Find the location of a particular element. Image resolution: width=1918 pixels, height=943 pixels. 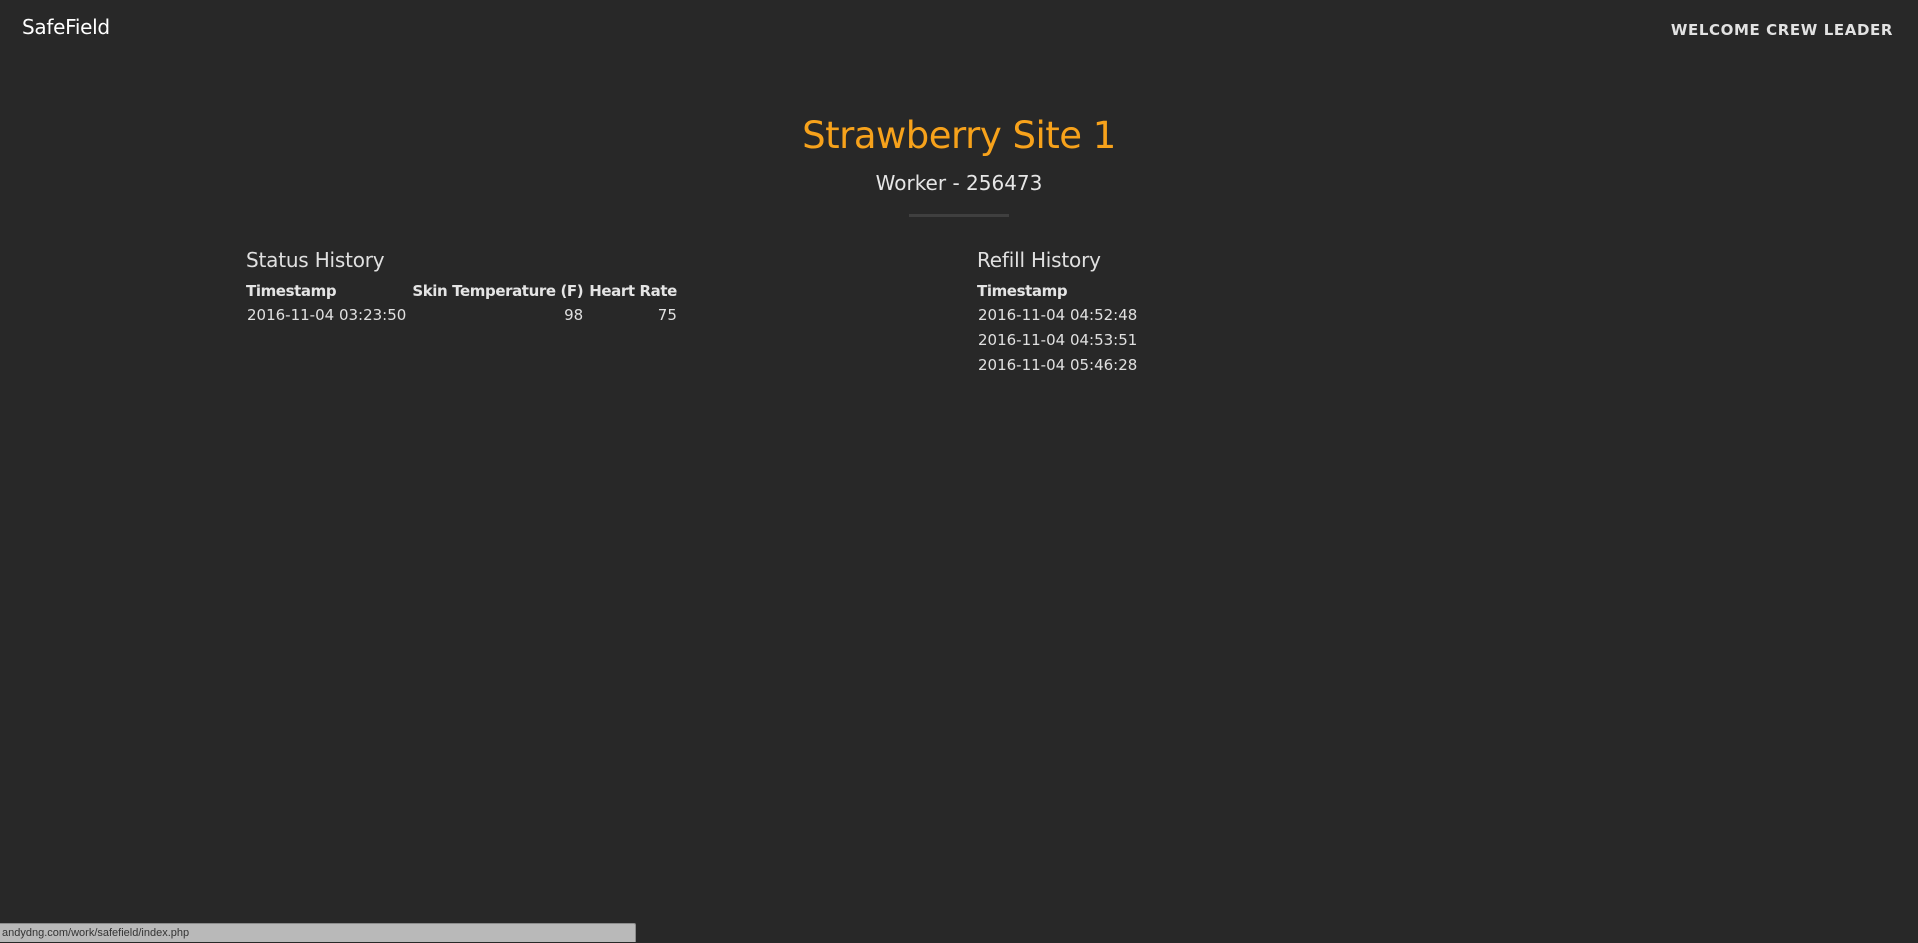

brand-logo-link: SafeField is located at coordinates (66, 27).